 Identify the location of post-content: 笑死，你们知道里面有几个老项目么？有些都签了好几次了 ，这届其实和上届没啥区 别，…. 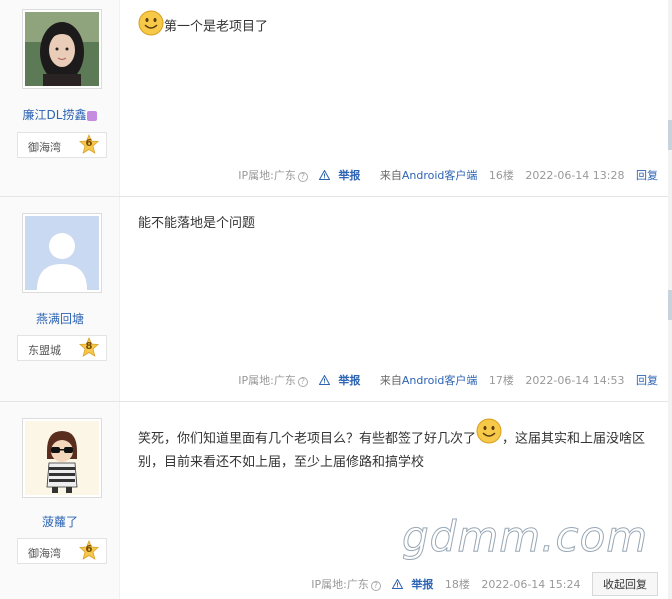
(398, 446).